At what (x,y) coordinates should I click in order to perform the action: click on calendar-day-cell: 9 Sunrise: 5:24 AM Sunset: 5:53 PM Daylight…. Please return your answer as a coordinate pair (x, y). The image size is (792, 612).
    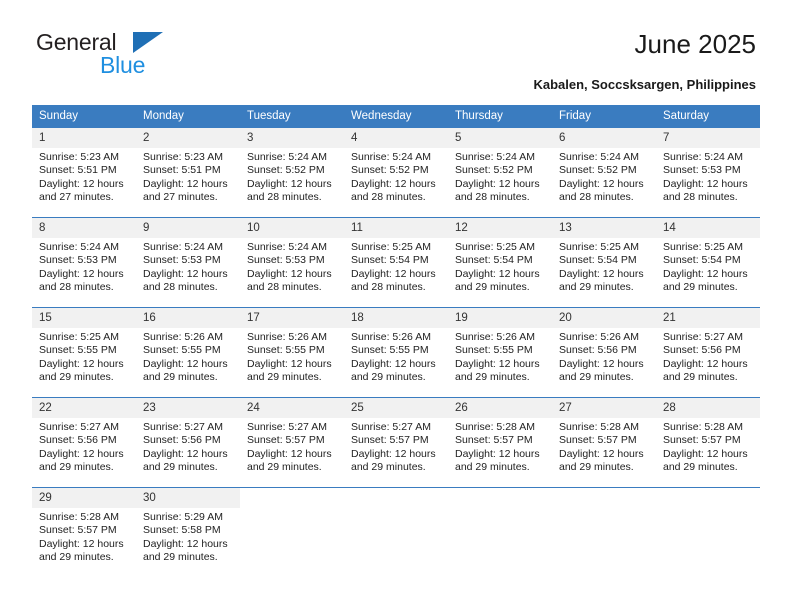
    Looking at the image, I should click on (188, 262).